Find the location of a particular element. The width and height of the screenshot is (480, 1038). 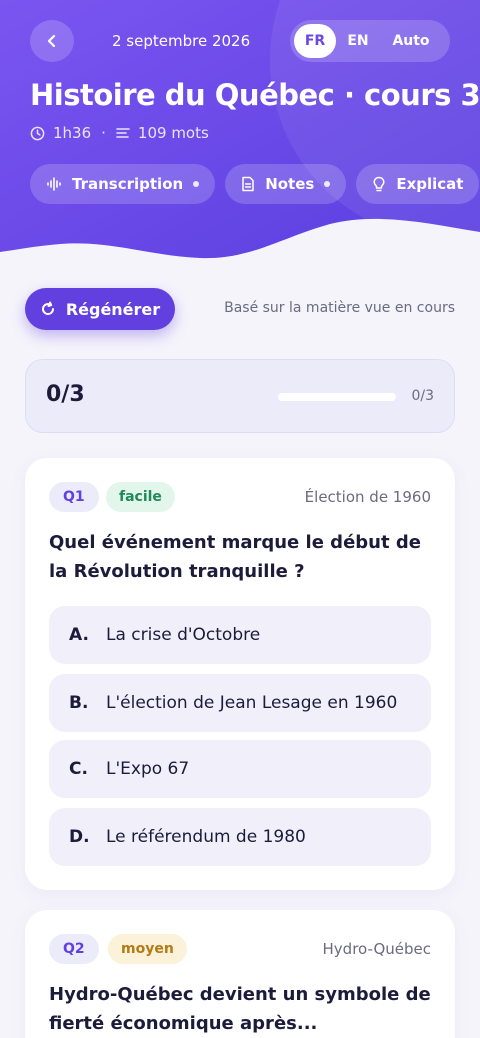

answer-option-d: D. Le référendum de 1980 is located at coordinates (240, 837).